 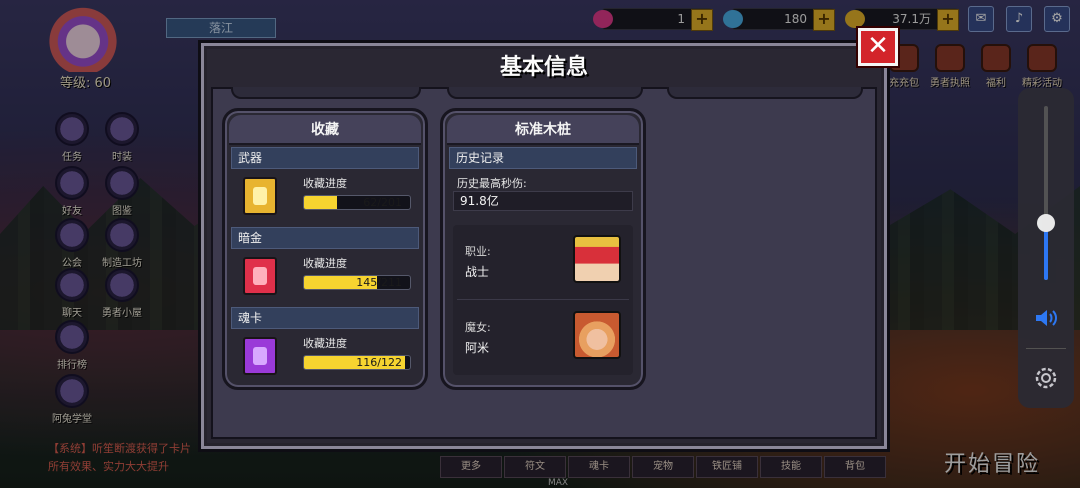 I want to click on progress-bar: 116/122, so click(x=357, y=362).